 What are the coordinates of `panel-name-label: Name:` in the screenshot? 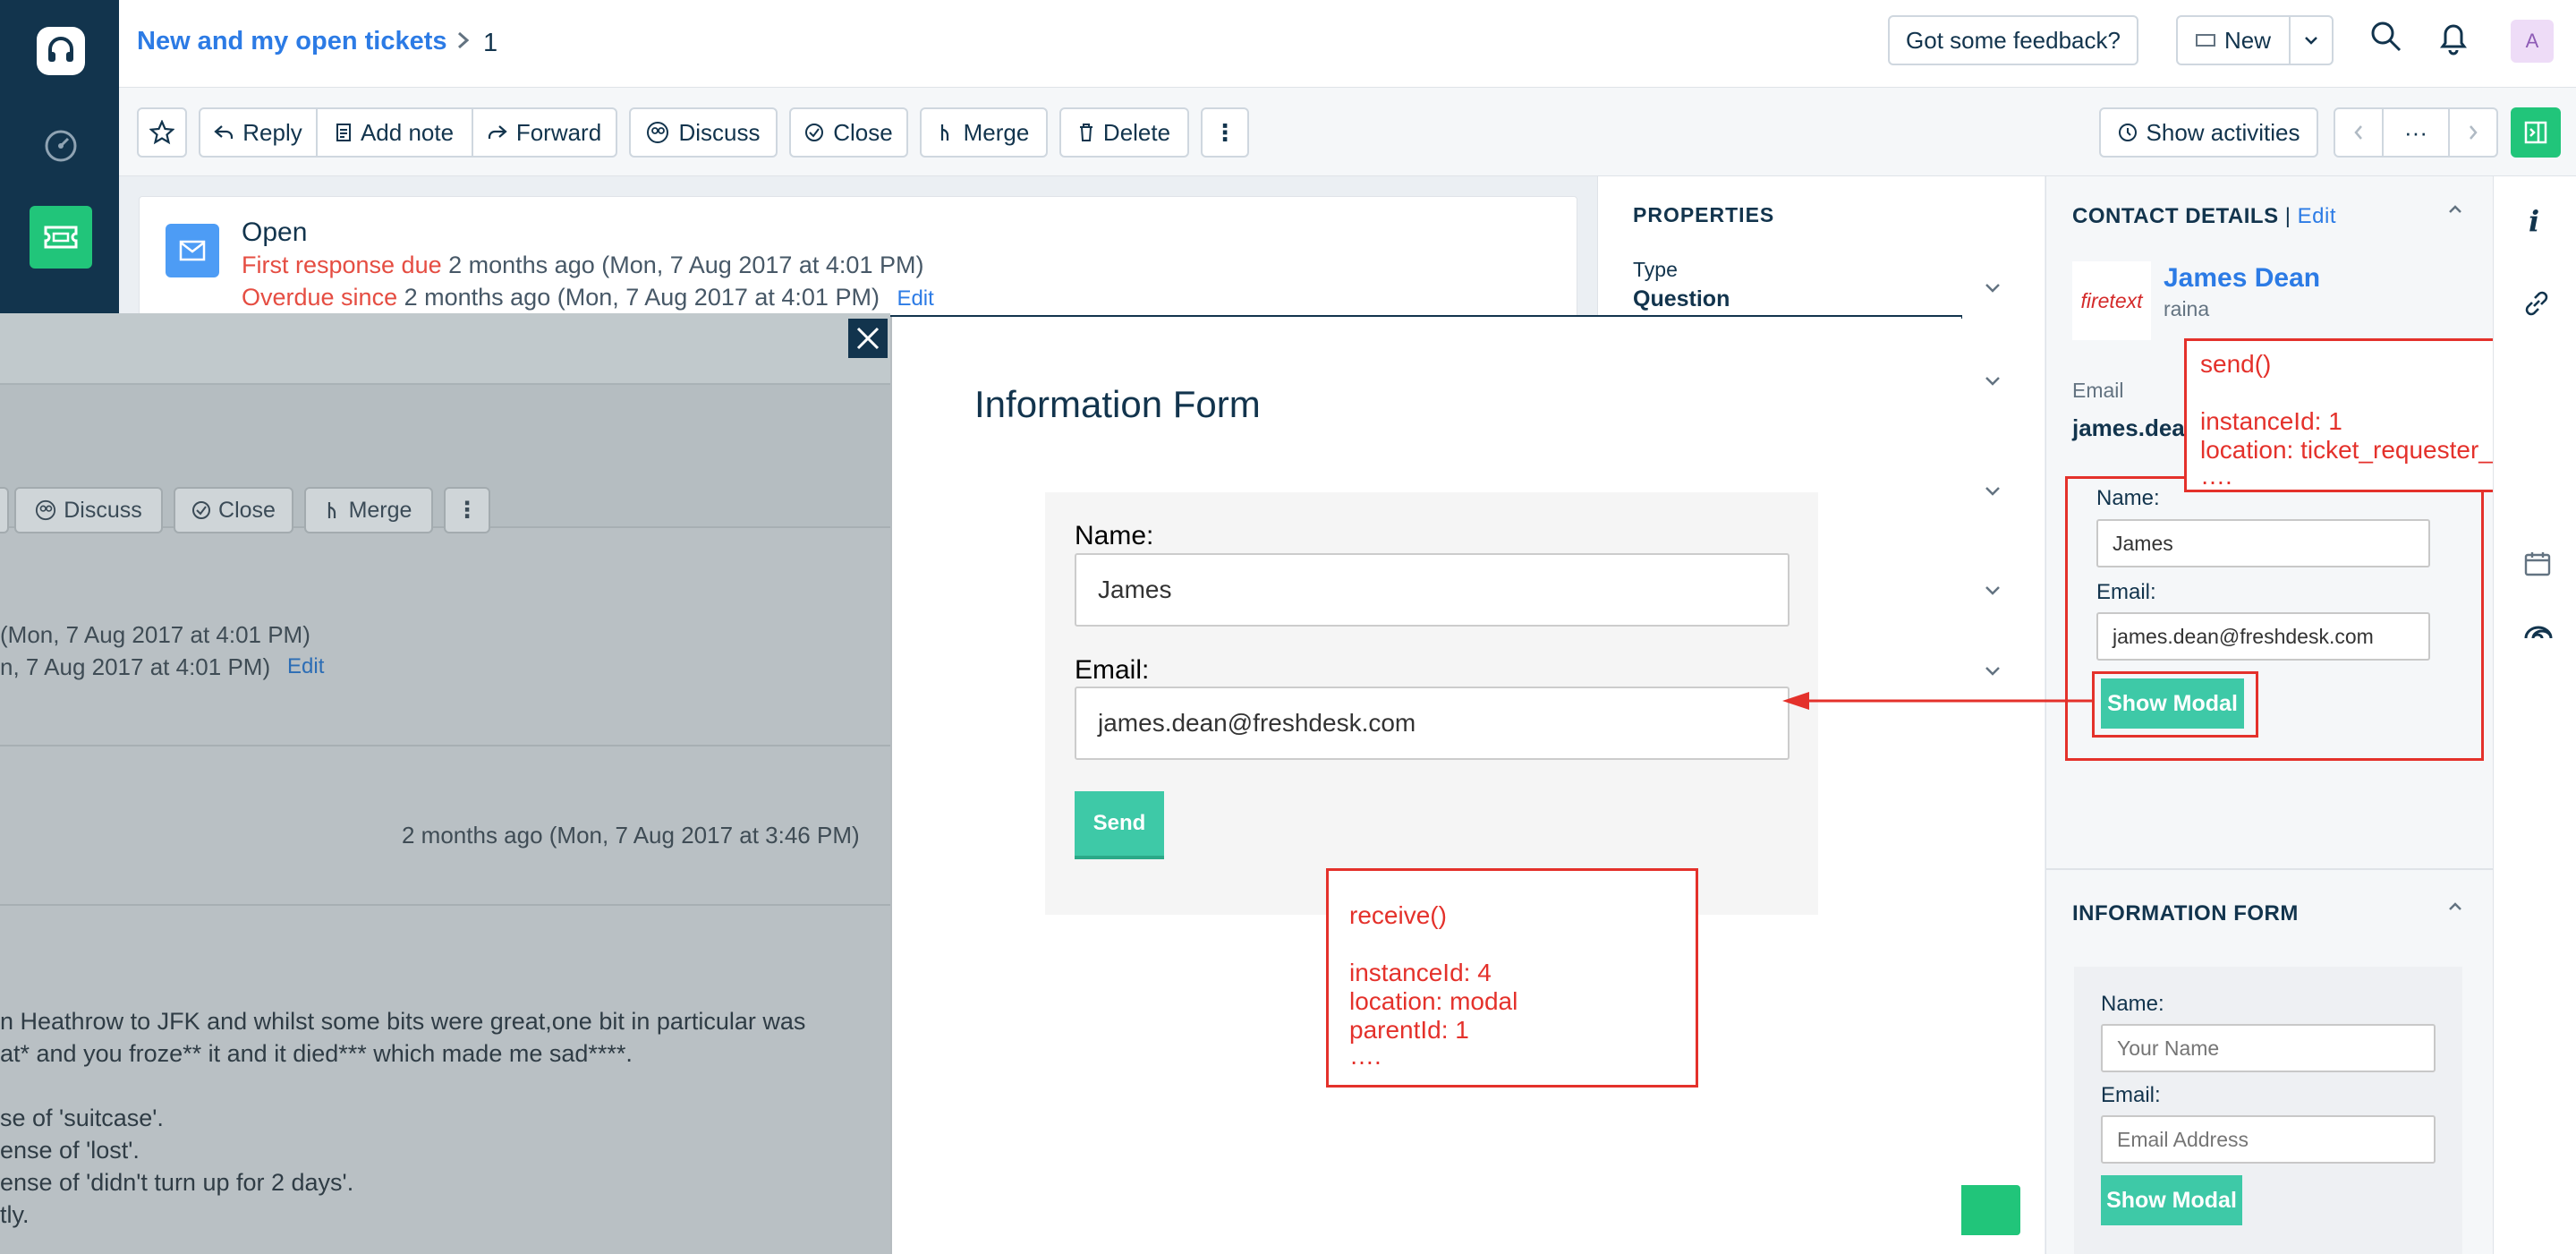 It's located at (2132, 1004).